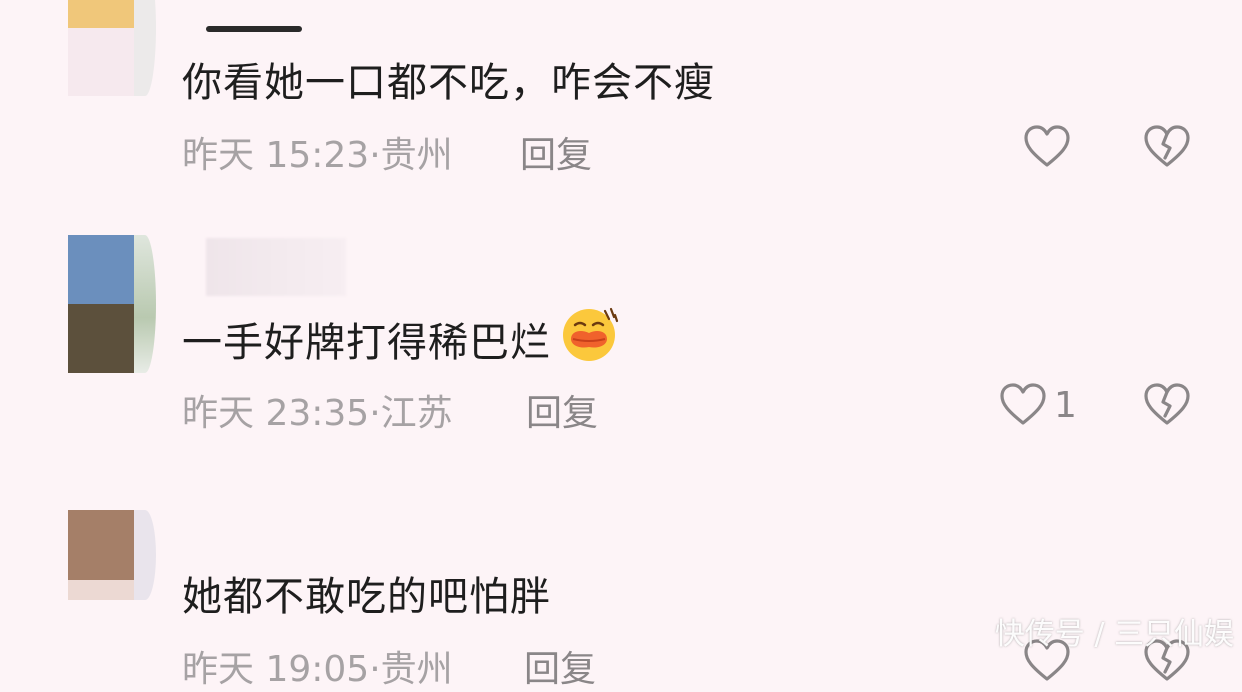 This screenshot has width=1242, height=692. Describe the element at coordinates (366, 343) in the screenshot. I see `comment-text-content: 一手好牌打得稀巴烂` at that location.